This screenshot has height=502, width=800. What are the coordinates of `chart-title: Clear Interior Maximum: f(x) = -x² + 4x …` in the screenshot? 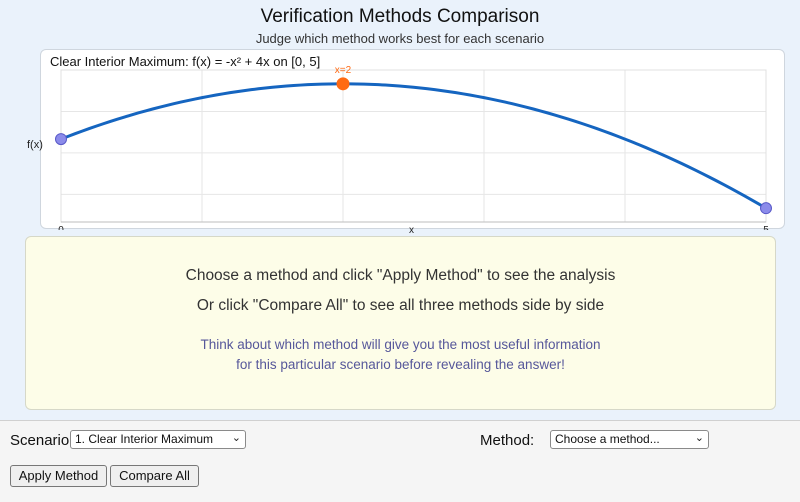 It's located at (185, 61).